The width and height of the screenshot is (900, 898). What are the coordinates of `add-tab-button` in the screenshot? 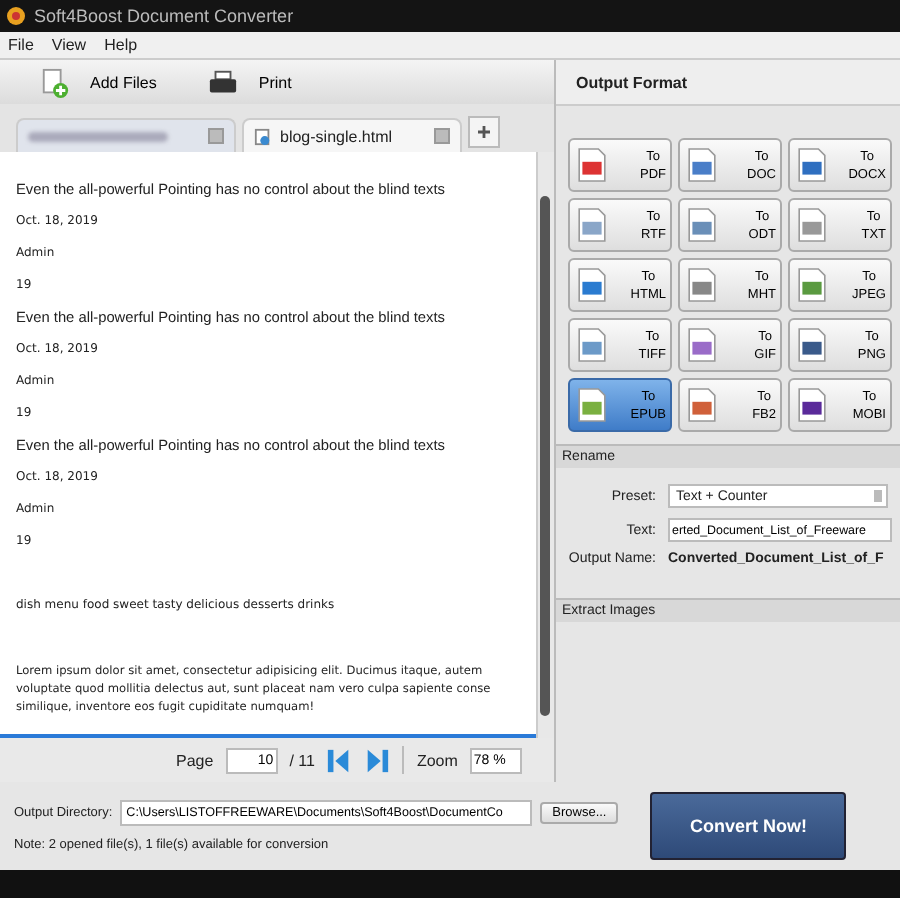 It's located at (484, 132).